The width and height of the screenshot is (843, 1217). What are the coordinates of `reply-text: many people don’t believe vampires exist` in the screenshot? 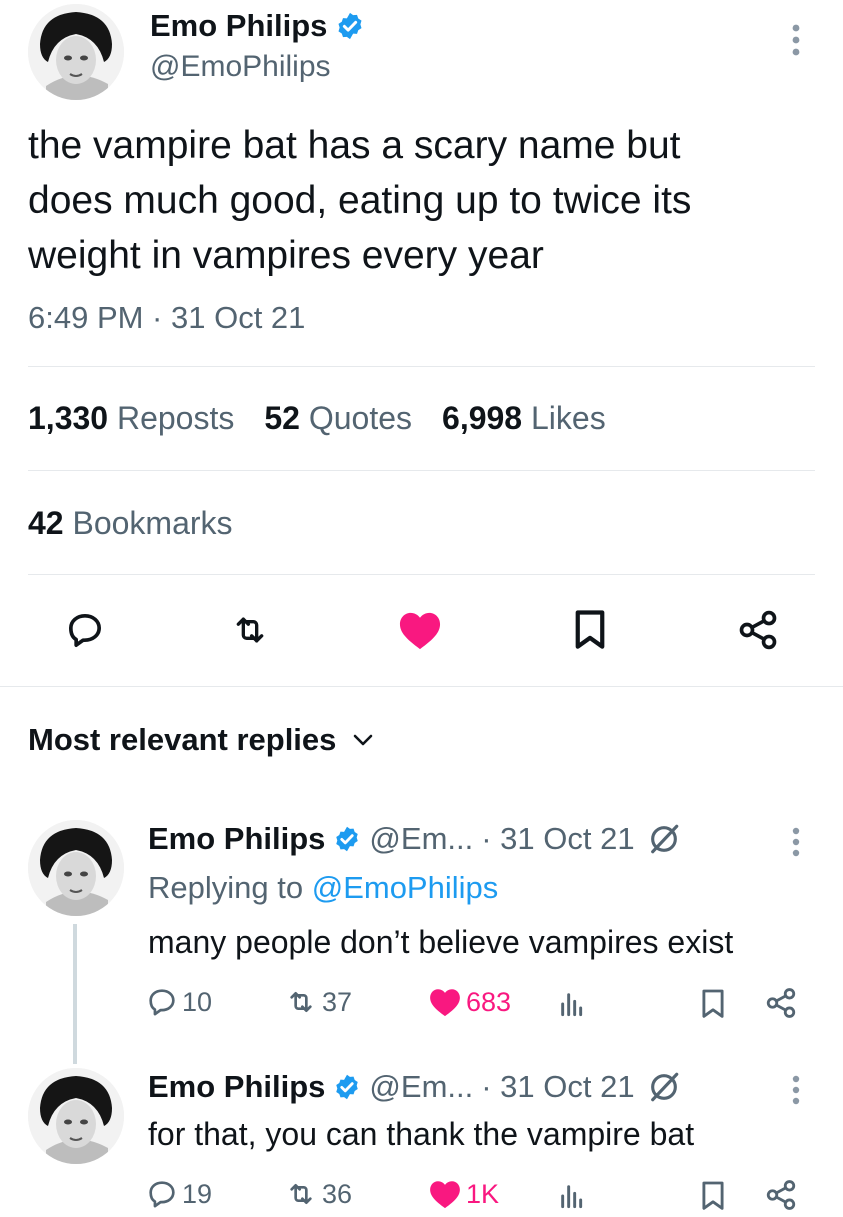 It's located at (441, 942).